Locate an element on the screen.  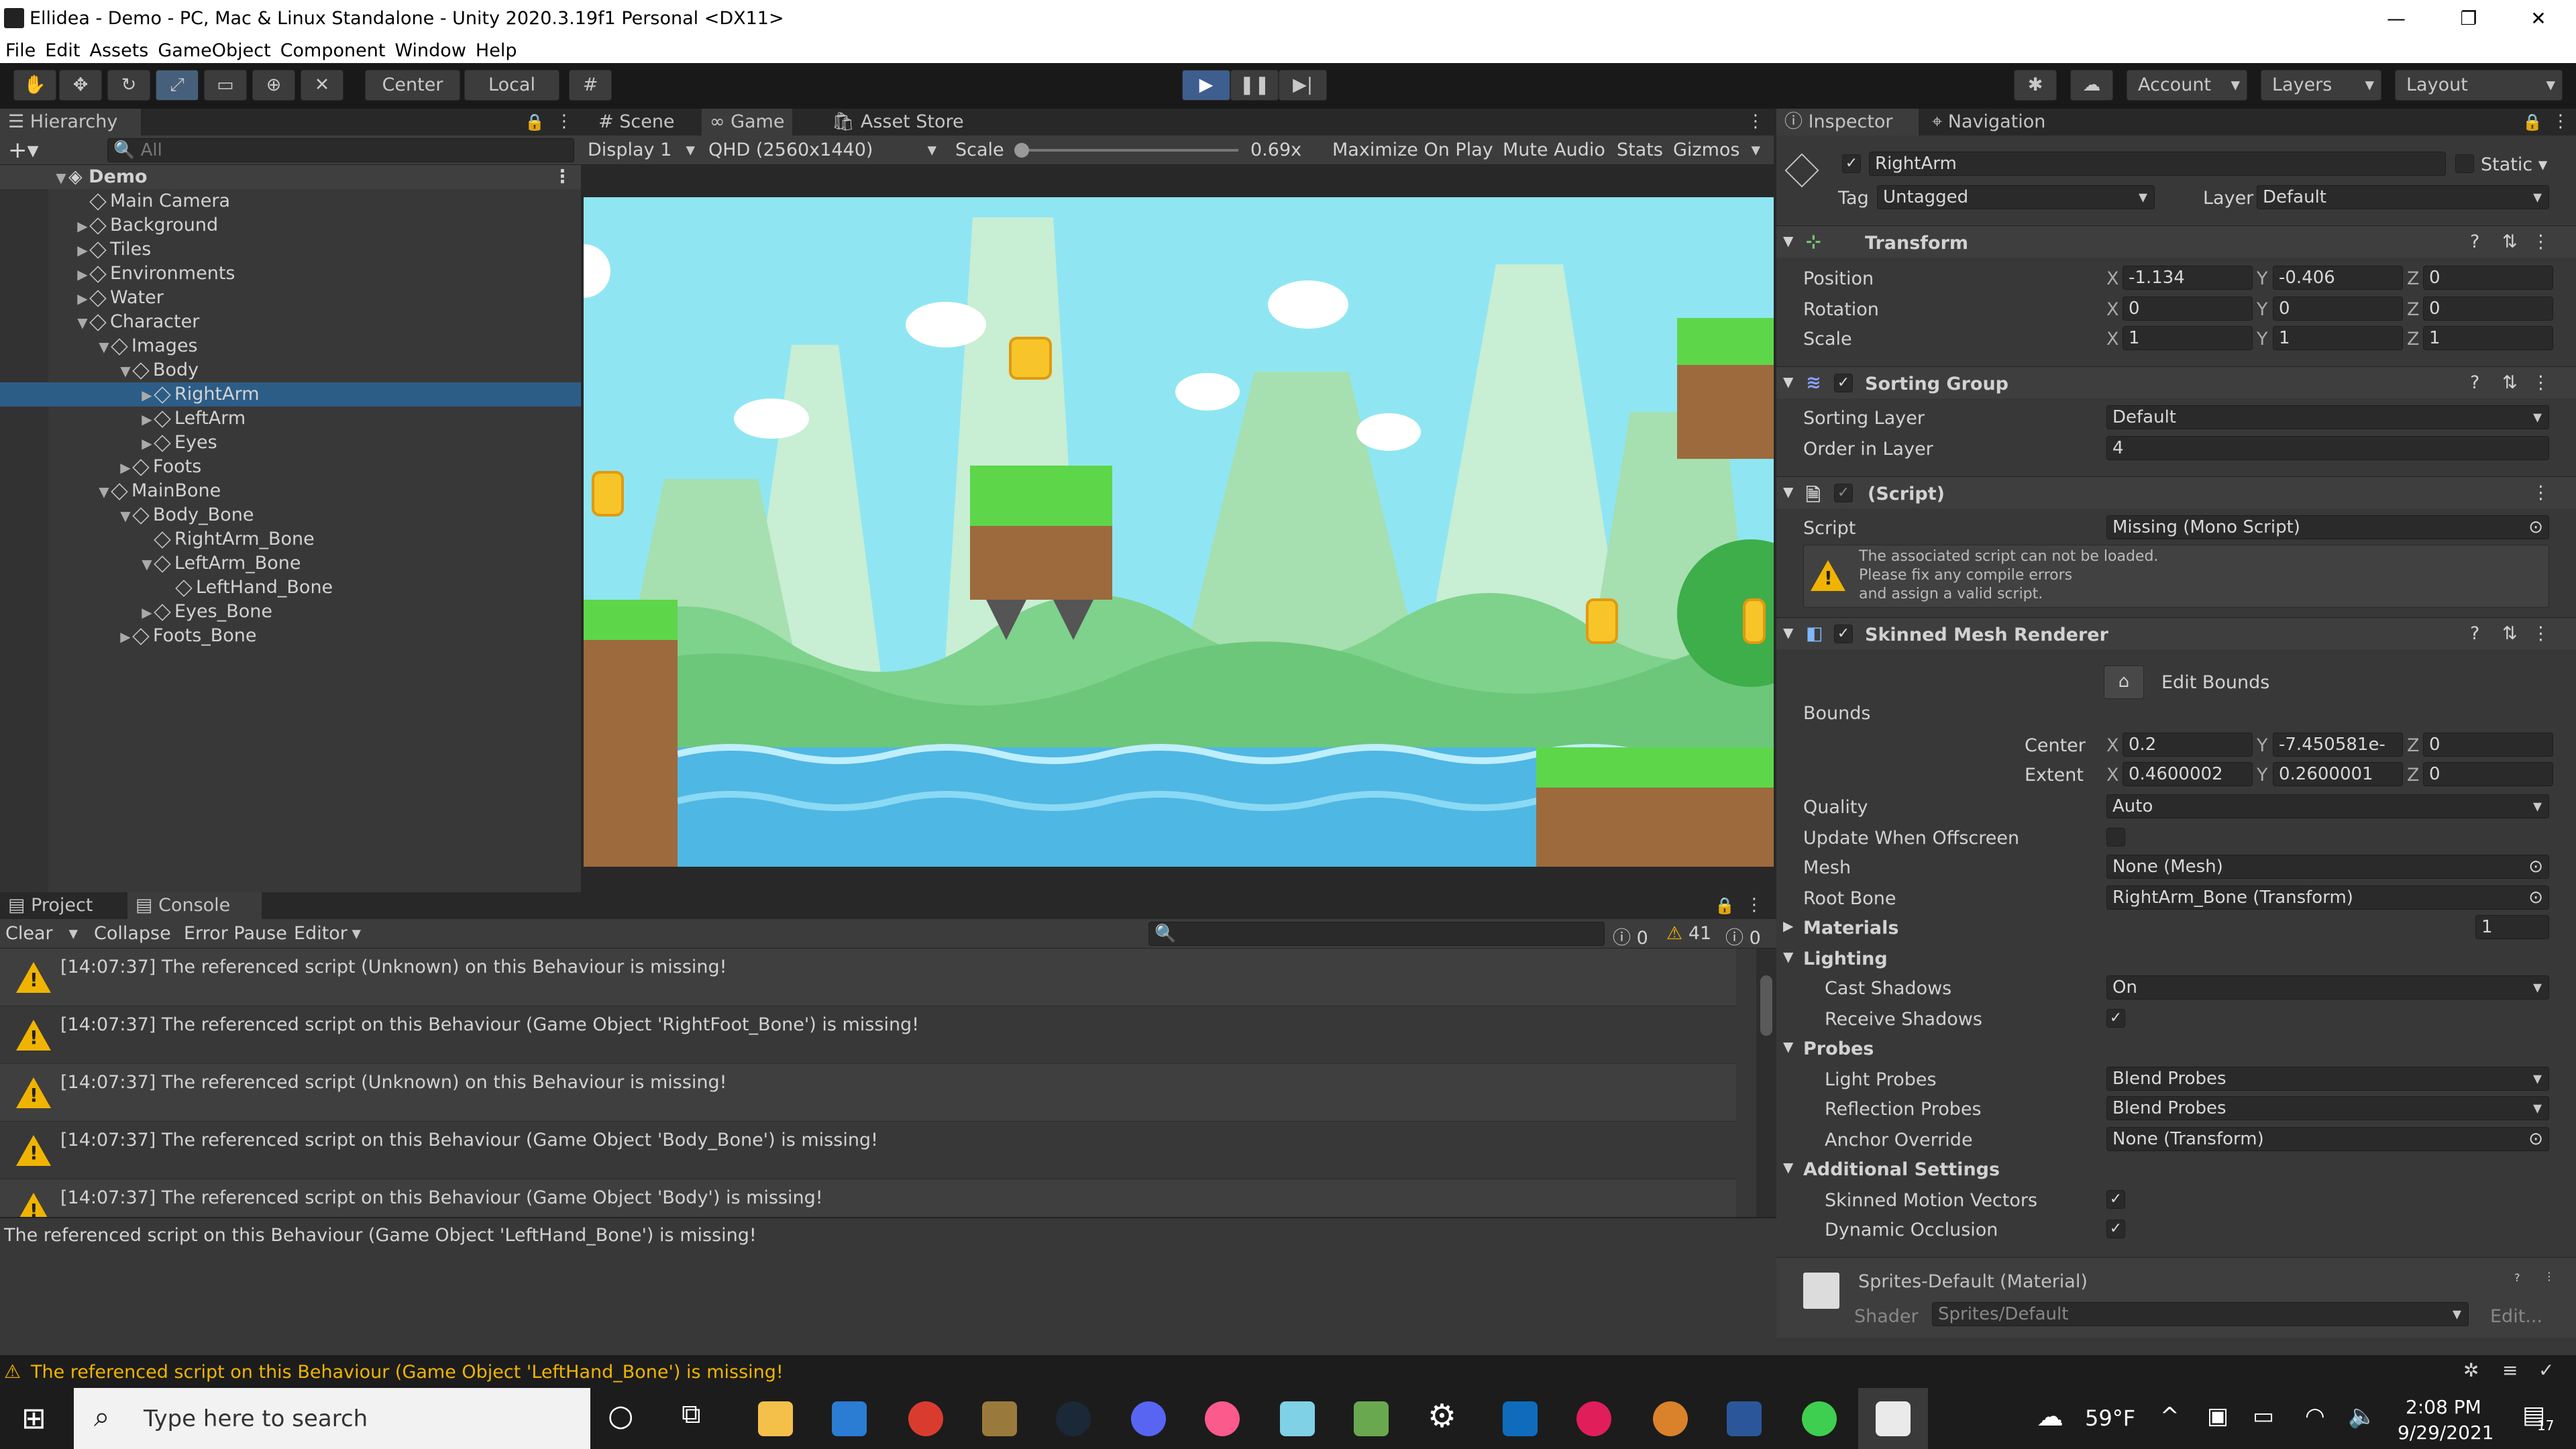
windows-start-icon: ⊞ is located at coordinates (33, 1418).